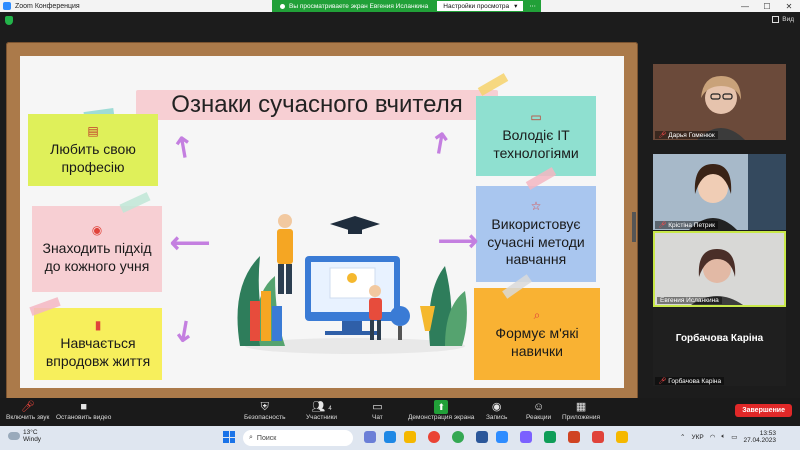  Describe the element at coordinates (719, 347) in the screenshot. I see `participant-tile: Горбачова Каріна 🎤︎ Горбачова Каріна` at that location.